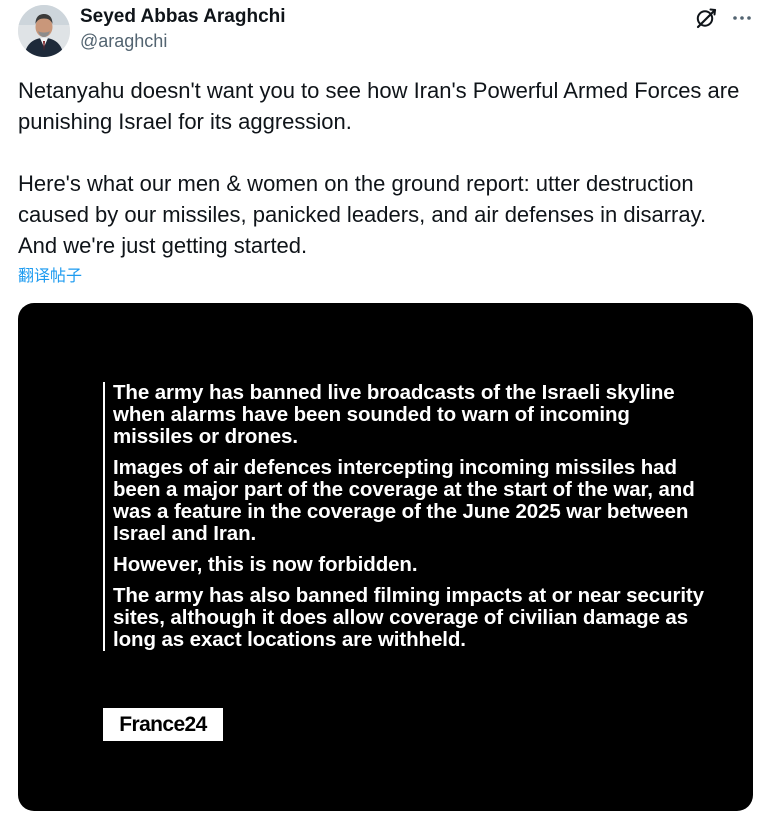 This screenshot has width=764, height=820. I want to click on france24-logo: France24, so click(163, 724).